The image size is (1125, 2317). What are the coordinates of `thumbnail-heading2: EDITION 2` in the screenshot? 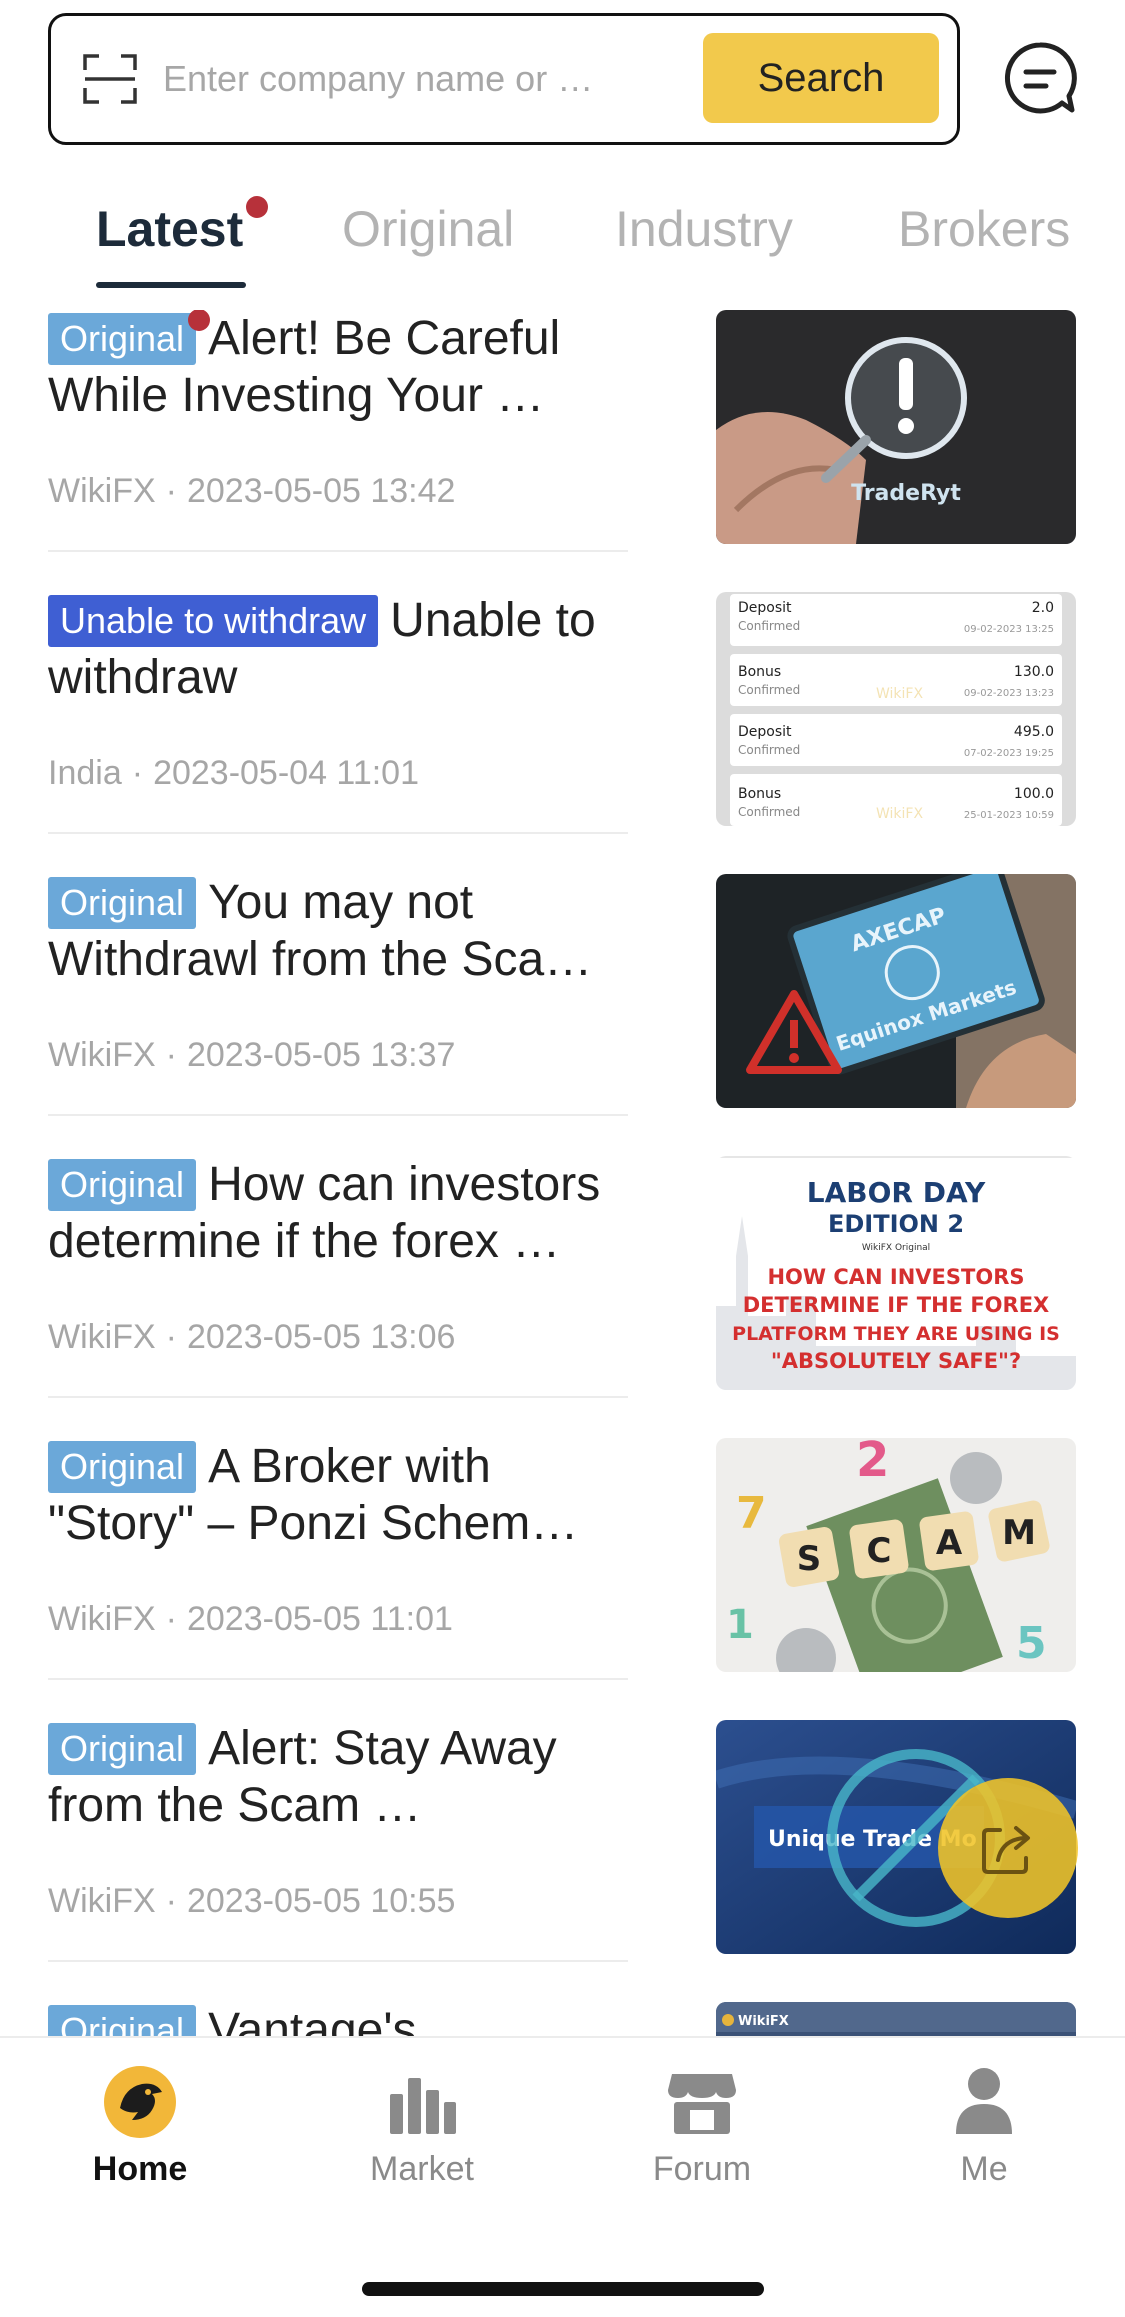 It's located at (896, 1224).